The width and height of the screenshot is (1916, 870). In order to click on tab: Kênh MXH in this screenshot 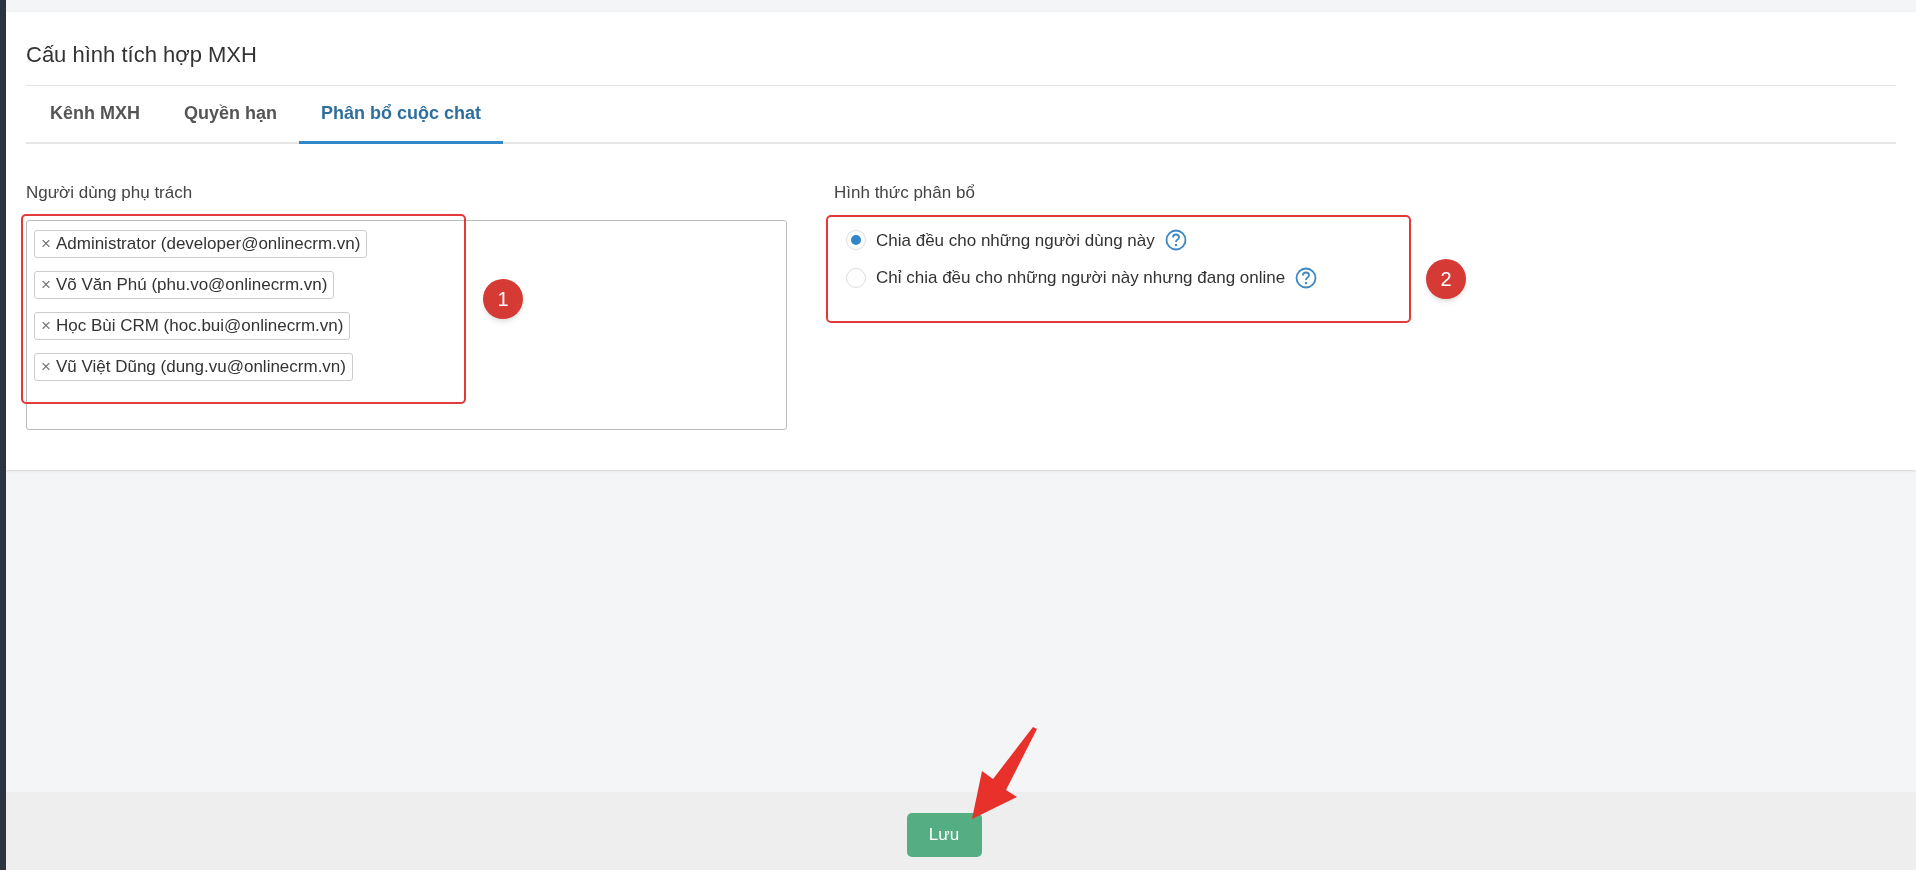, I will do `click(95, 115)`.